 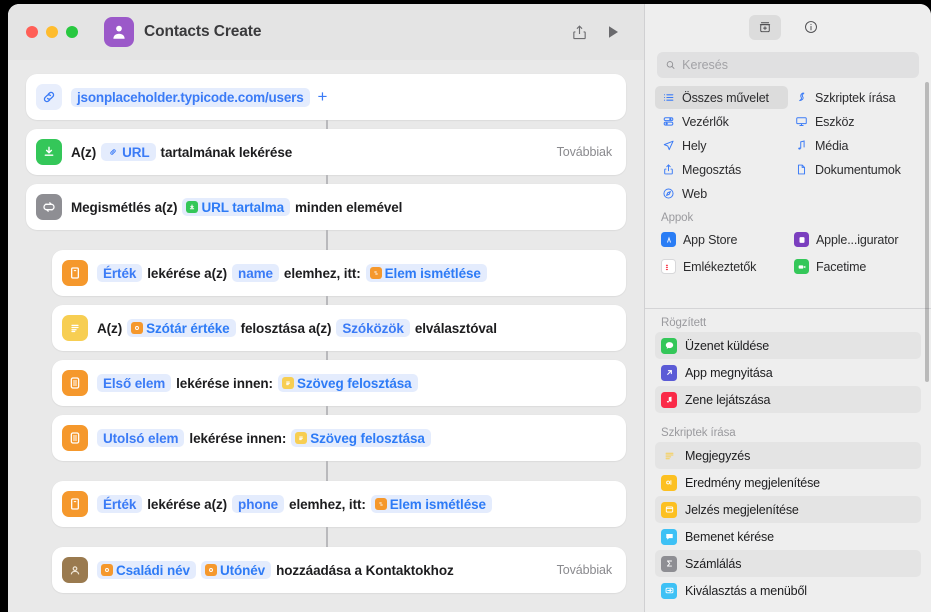 I want to click on list-bullet-icon, so click(x=668, y=97).